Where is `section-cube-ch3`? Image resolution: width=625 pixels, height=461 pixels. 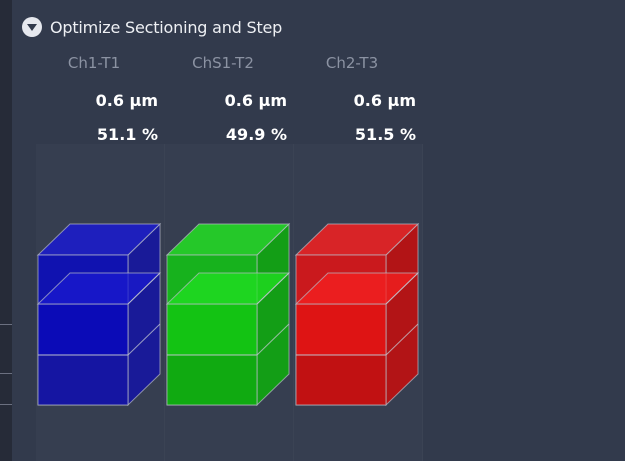
section-cube-ch3 is located at coordinates (357, 314).